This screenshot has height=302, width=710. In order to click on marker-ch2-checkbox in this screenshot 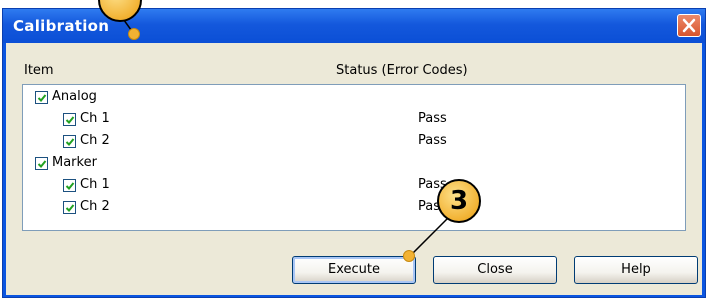, I will do `click(69, 207)`.